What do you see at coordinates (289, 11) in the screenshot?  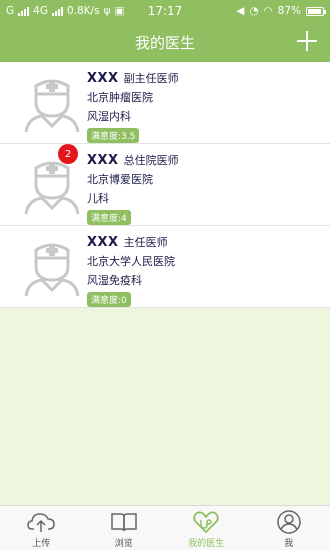 I see `battery-level: 87%` at bounding box center [289, 11].